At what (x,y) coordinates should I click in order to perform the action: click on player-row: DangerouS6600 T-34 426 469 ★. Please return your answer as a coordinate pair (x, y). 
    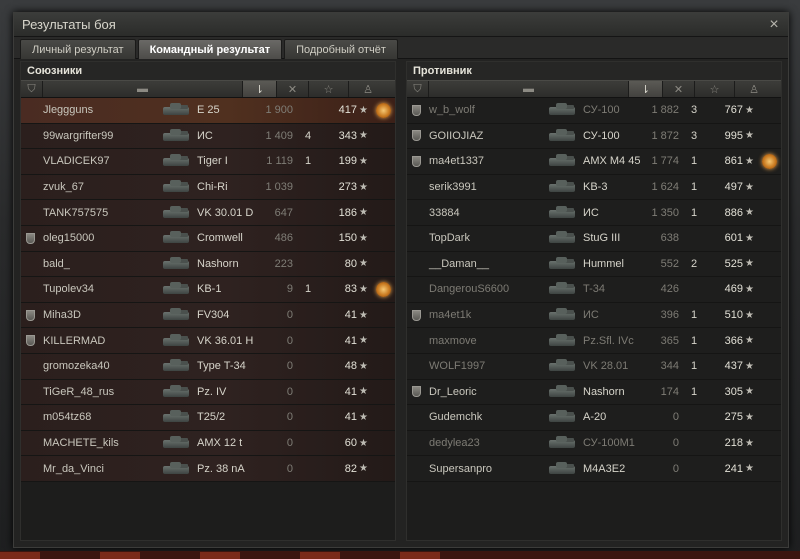
    Looking at the image, I should click on (594, 290).